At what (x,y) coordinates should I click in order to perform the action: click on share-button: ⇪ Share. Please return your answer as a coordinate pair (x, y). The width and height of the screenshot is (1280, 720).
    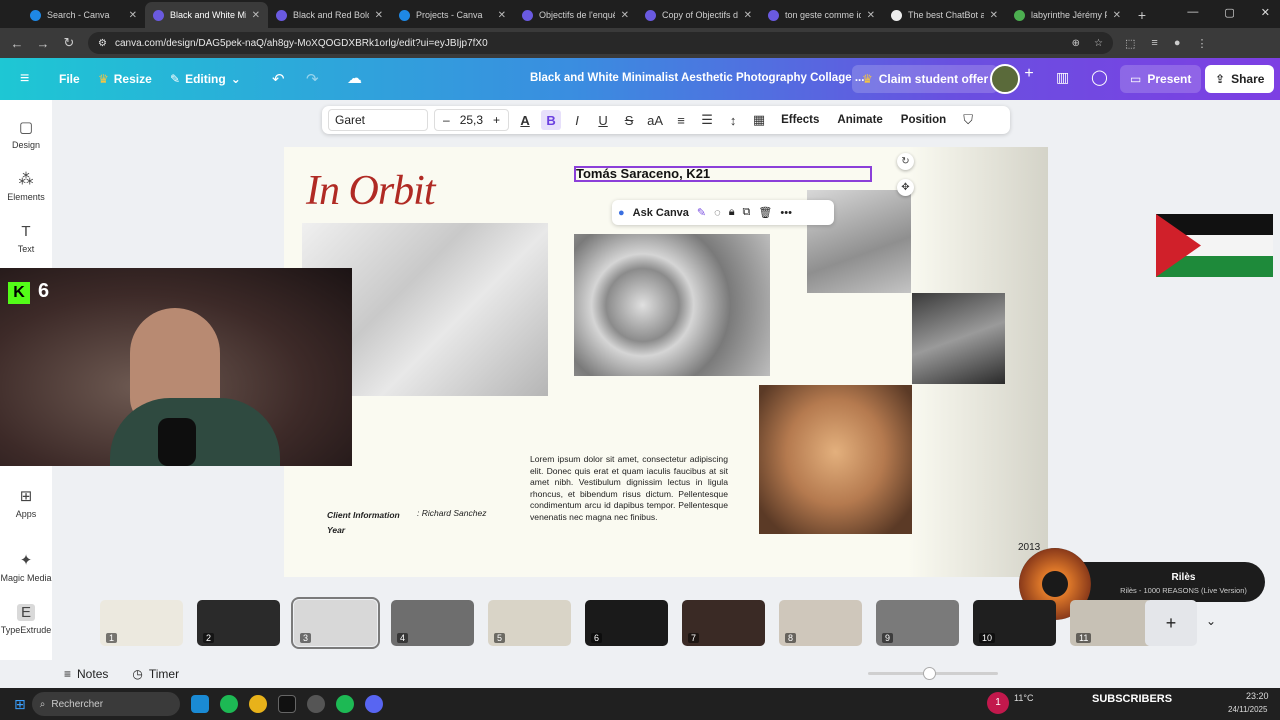
    Looking at the image, I should click on (1240, 79).